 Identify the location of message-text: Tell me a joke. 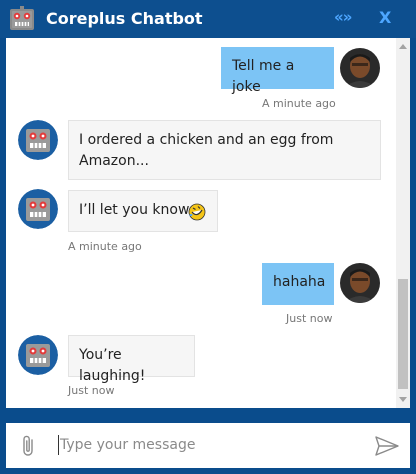
(263, 76).